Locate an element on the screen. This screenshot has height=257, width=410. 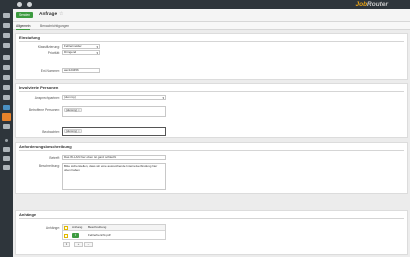
sidebar-folder-icon is located at coordinates (6, 35).